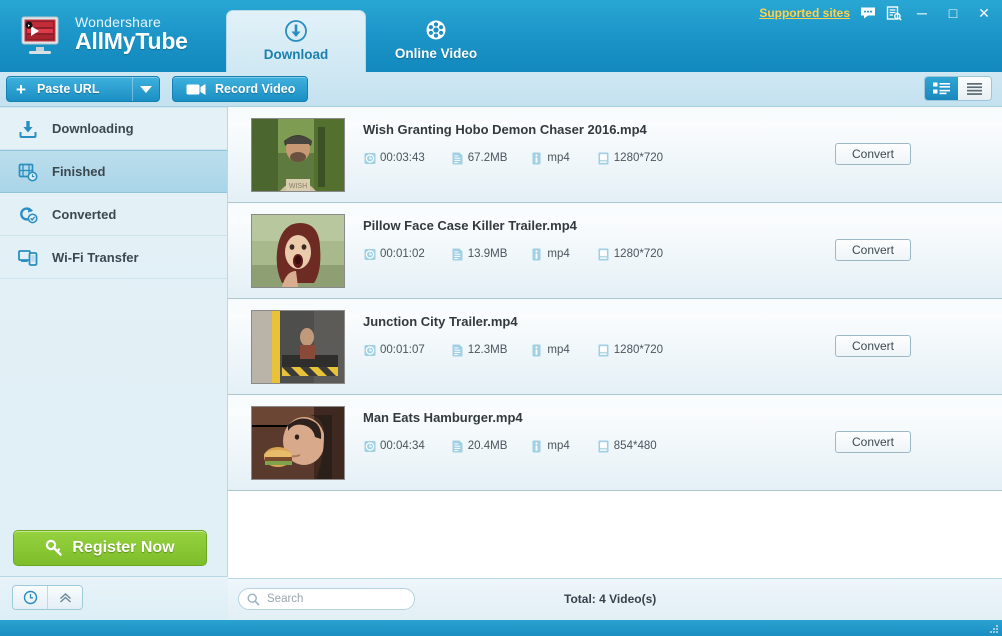  I want to click on record-video-label: Record Video, so click(255, 89).